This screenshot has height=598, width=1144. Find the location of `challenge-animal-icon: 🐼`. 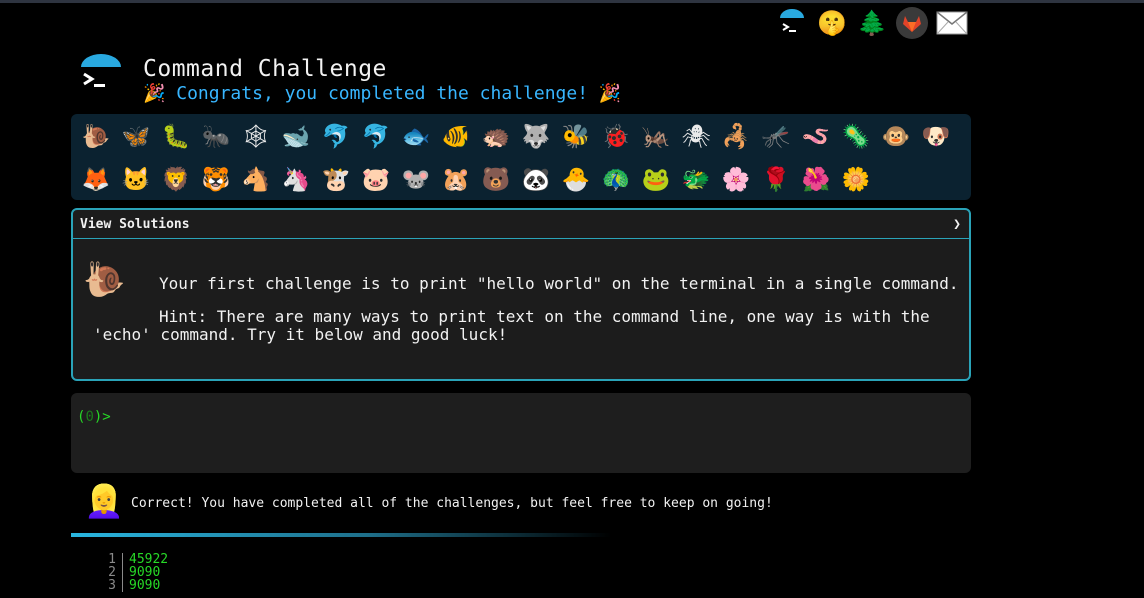

challenge-animal-icon: 🐼 is located at coordinates (536, 179).